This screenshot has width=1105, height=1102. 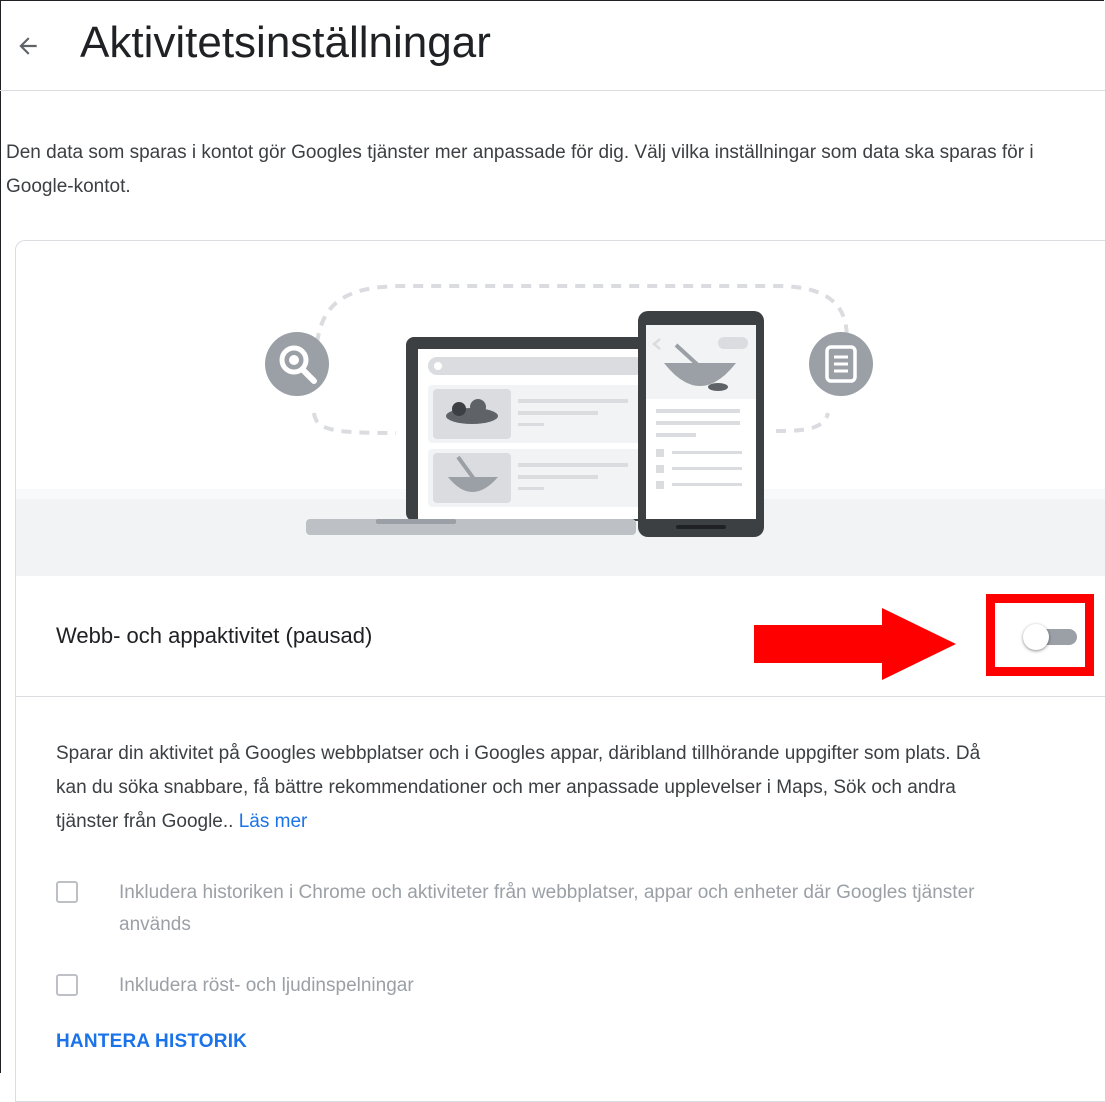 What do you see at coordinates (855, 644) in the screenshot?
I see `red-arrow-annotation` at bounding box center [855, 644].